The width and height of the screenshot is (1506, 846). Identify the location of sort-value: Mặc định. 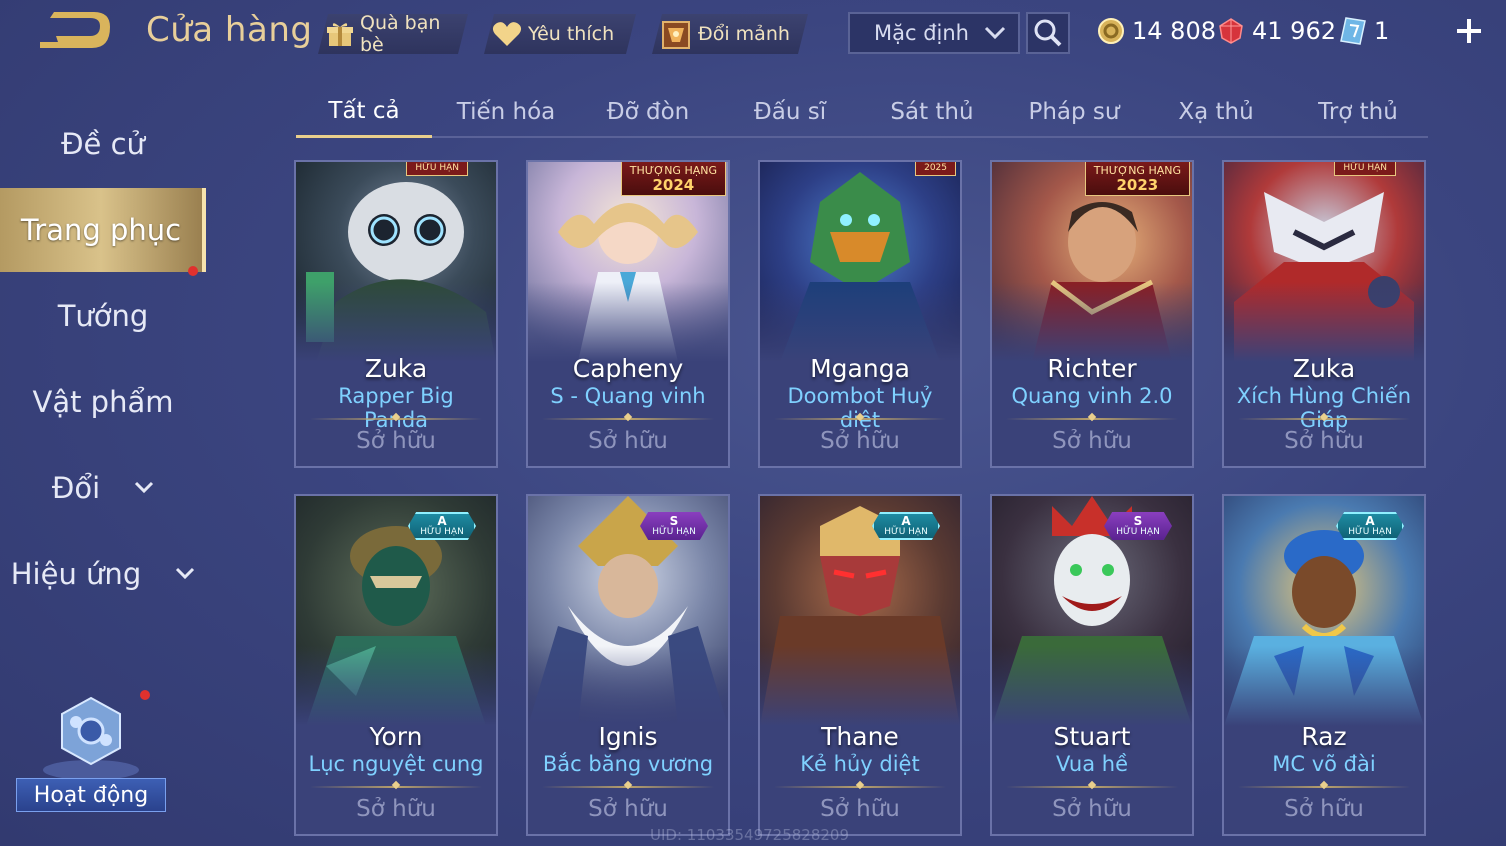
(921, 33).